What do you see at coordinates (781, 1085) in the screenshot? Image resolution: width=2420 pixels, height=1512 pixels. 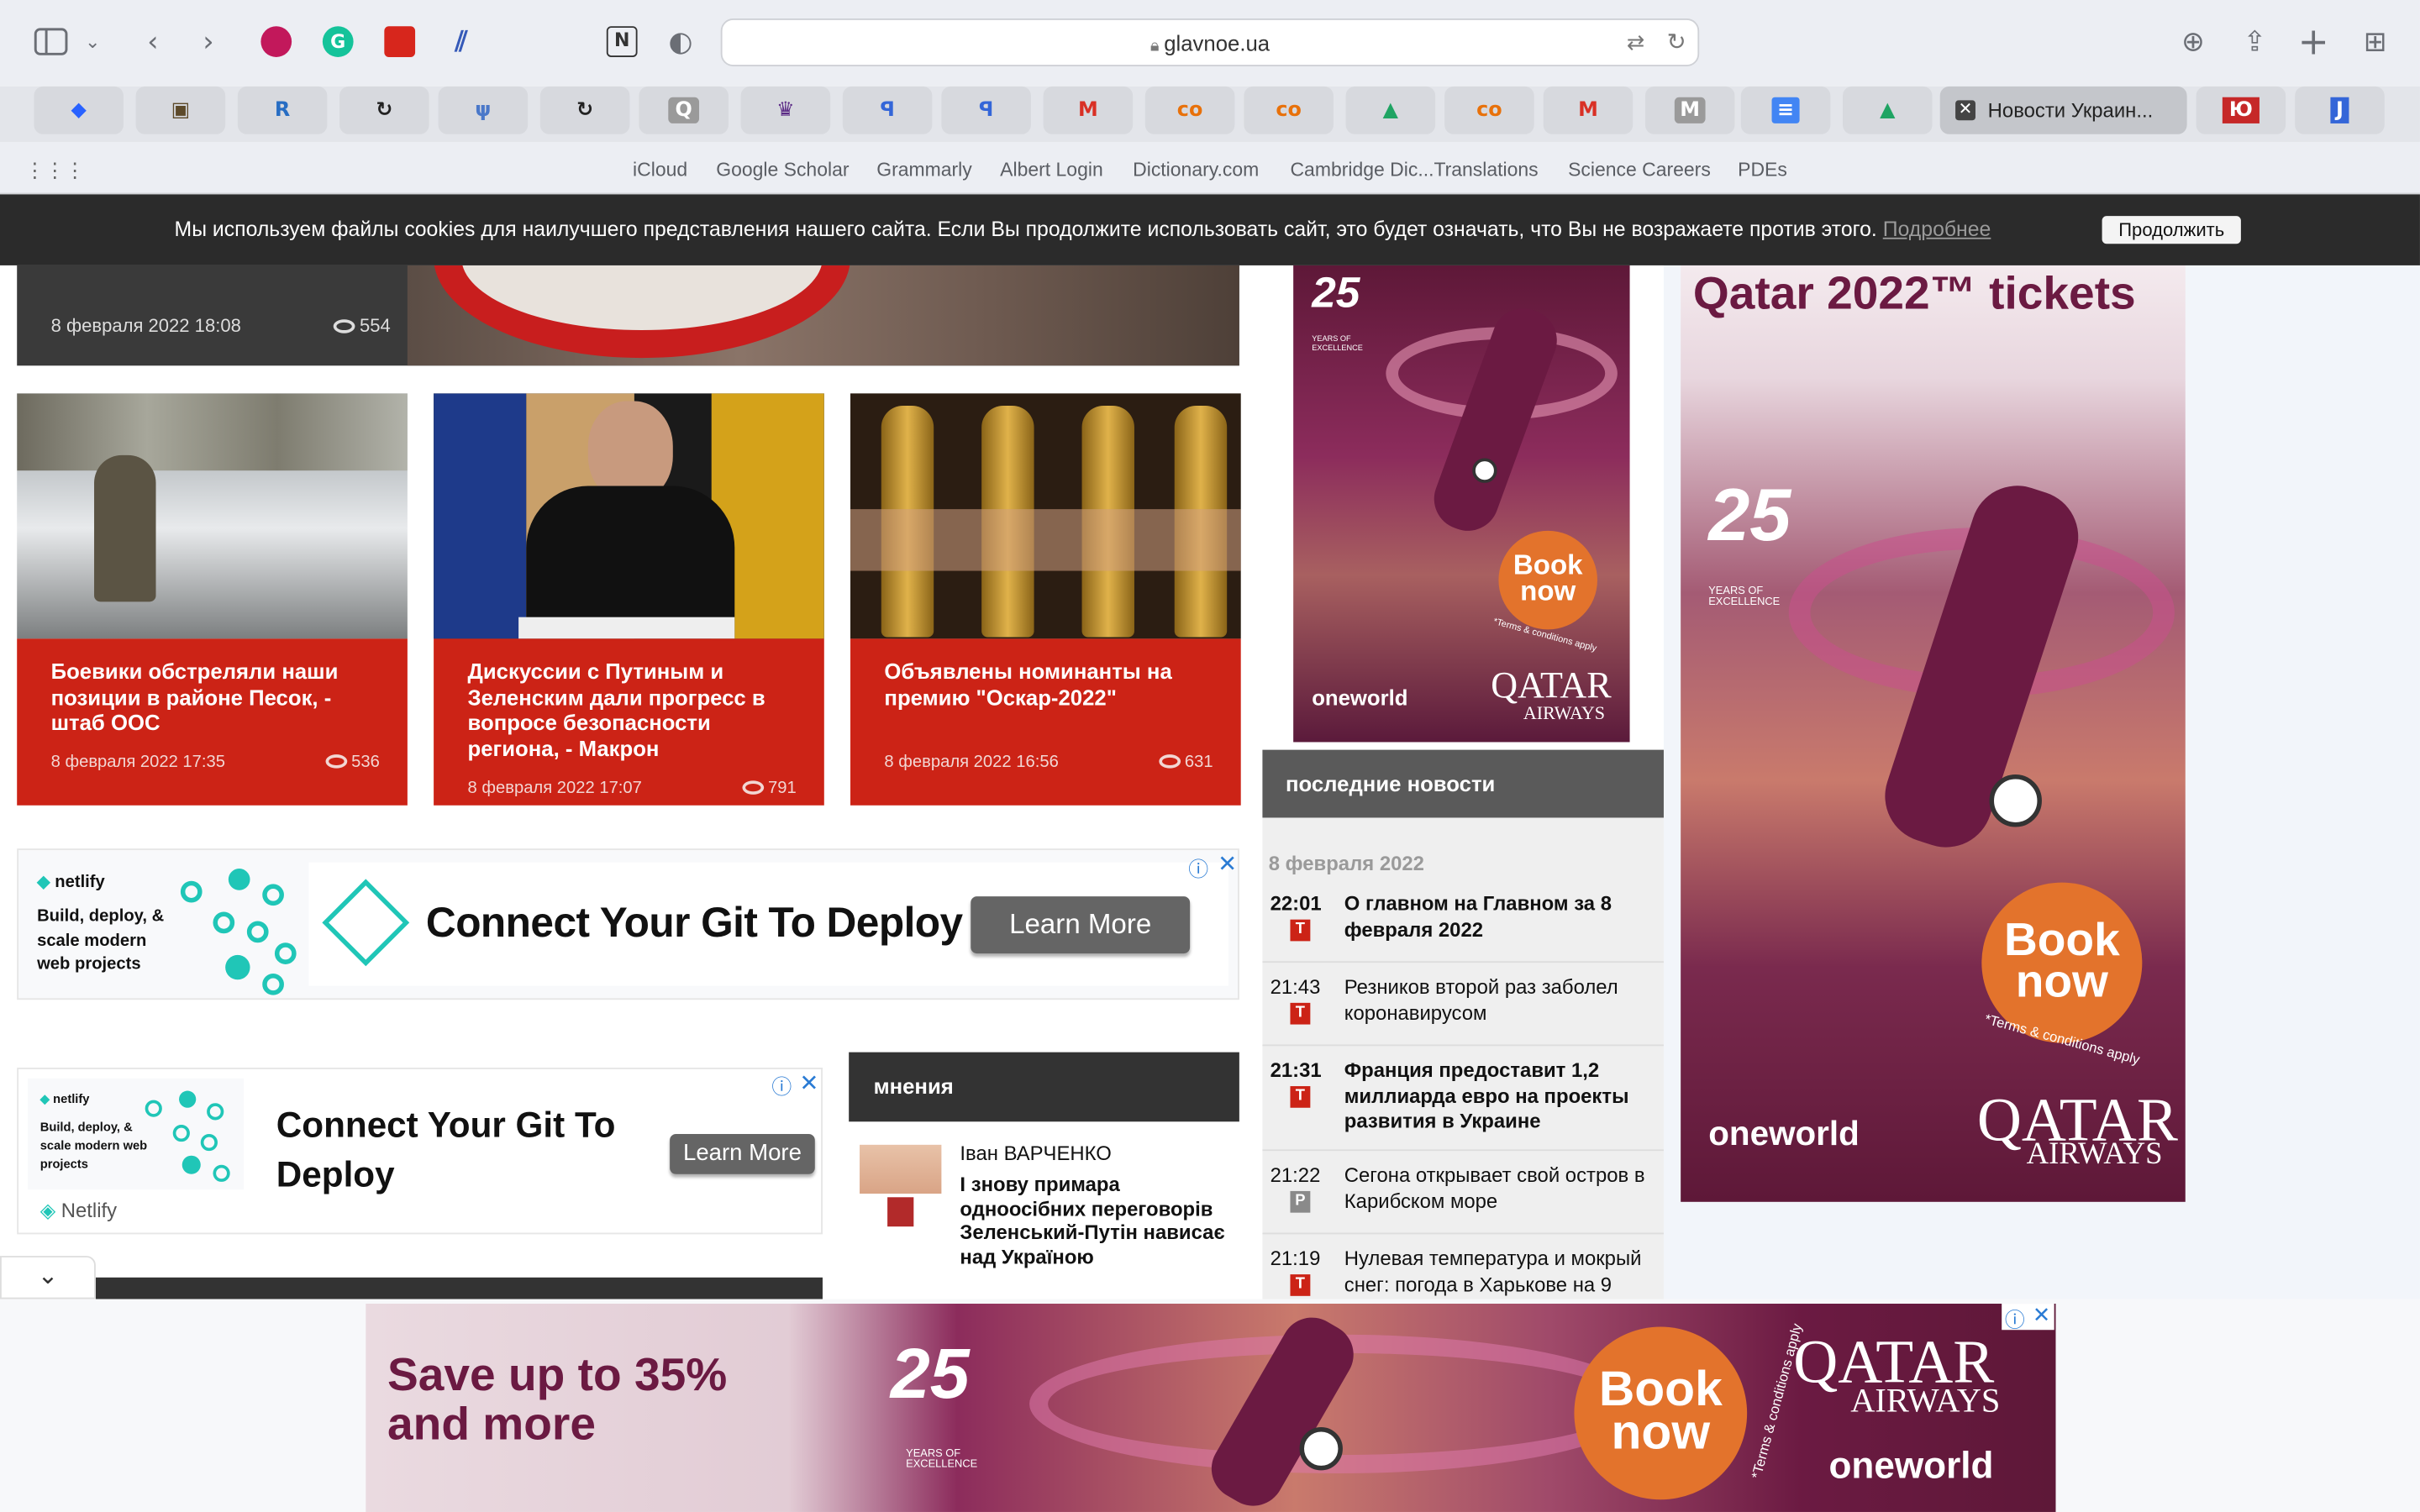 I see `ad-info-icon-2: ⓘ` at bounding box center [781, 1085].